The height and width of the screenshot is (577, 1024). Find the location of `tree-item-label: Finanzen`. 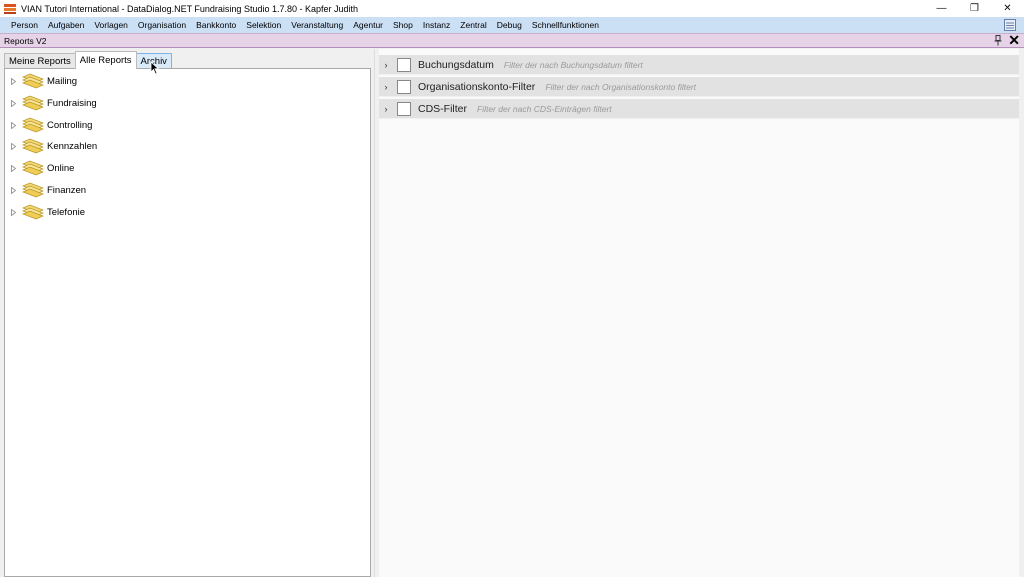

tree-item-label: Finanzen is located at coordinates (67, 190).